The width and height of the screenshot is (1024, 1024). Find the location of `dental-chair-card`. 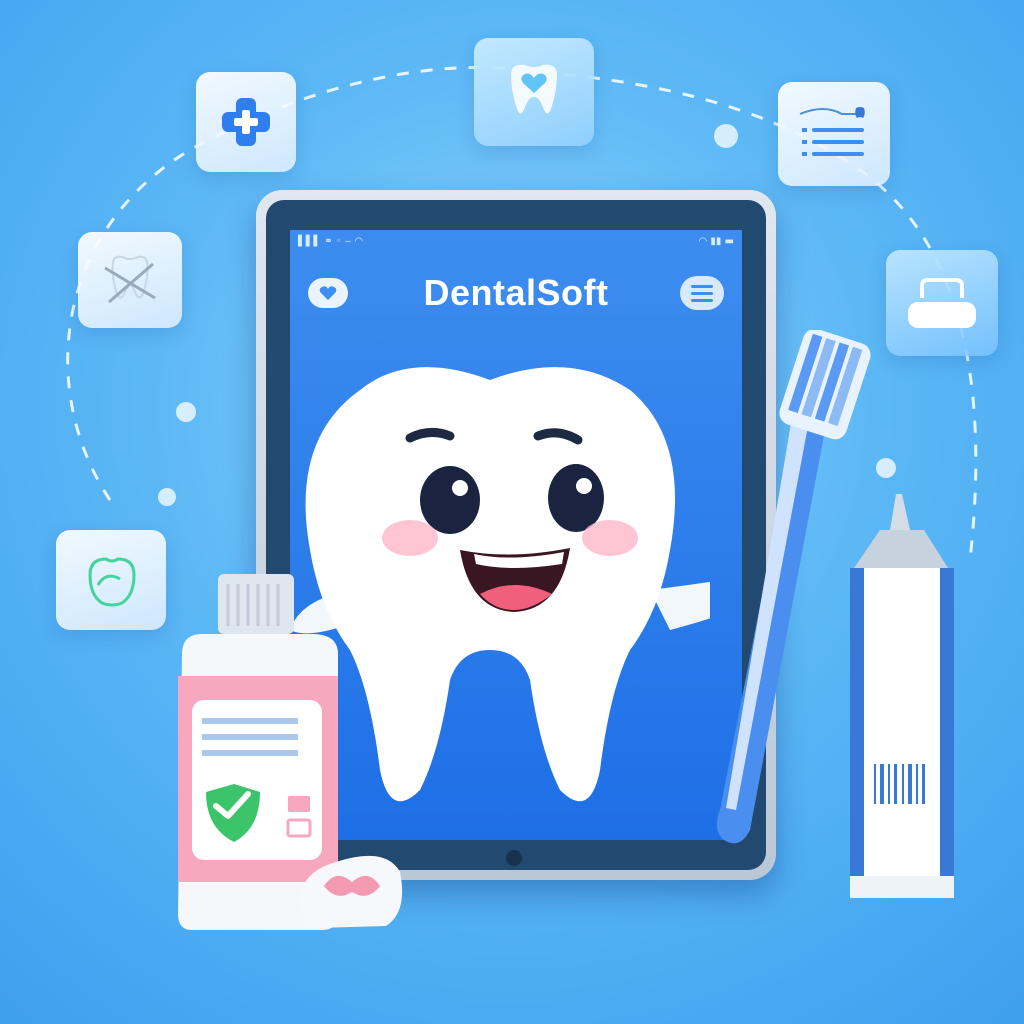

dental-chair-card is located at coordinates (942, 303).